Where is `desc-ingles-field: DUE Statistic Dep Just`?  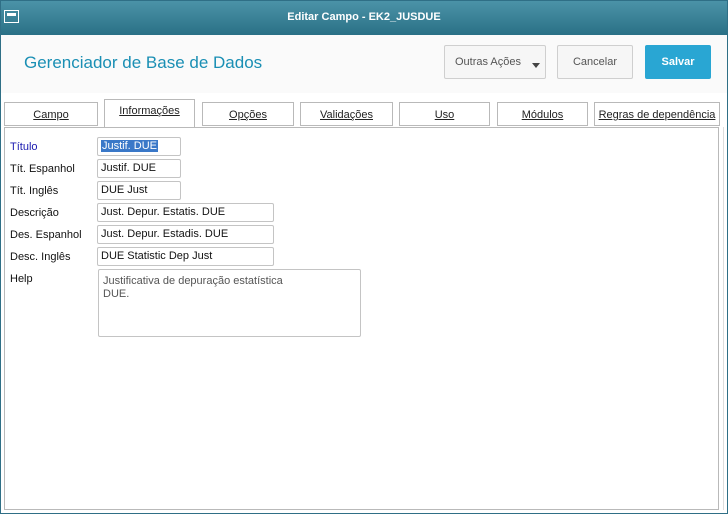 desc-ingles-field: DUE Statistic Dep Just is located at coordinates (185, 256).